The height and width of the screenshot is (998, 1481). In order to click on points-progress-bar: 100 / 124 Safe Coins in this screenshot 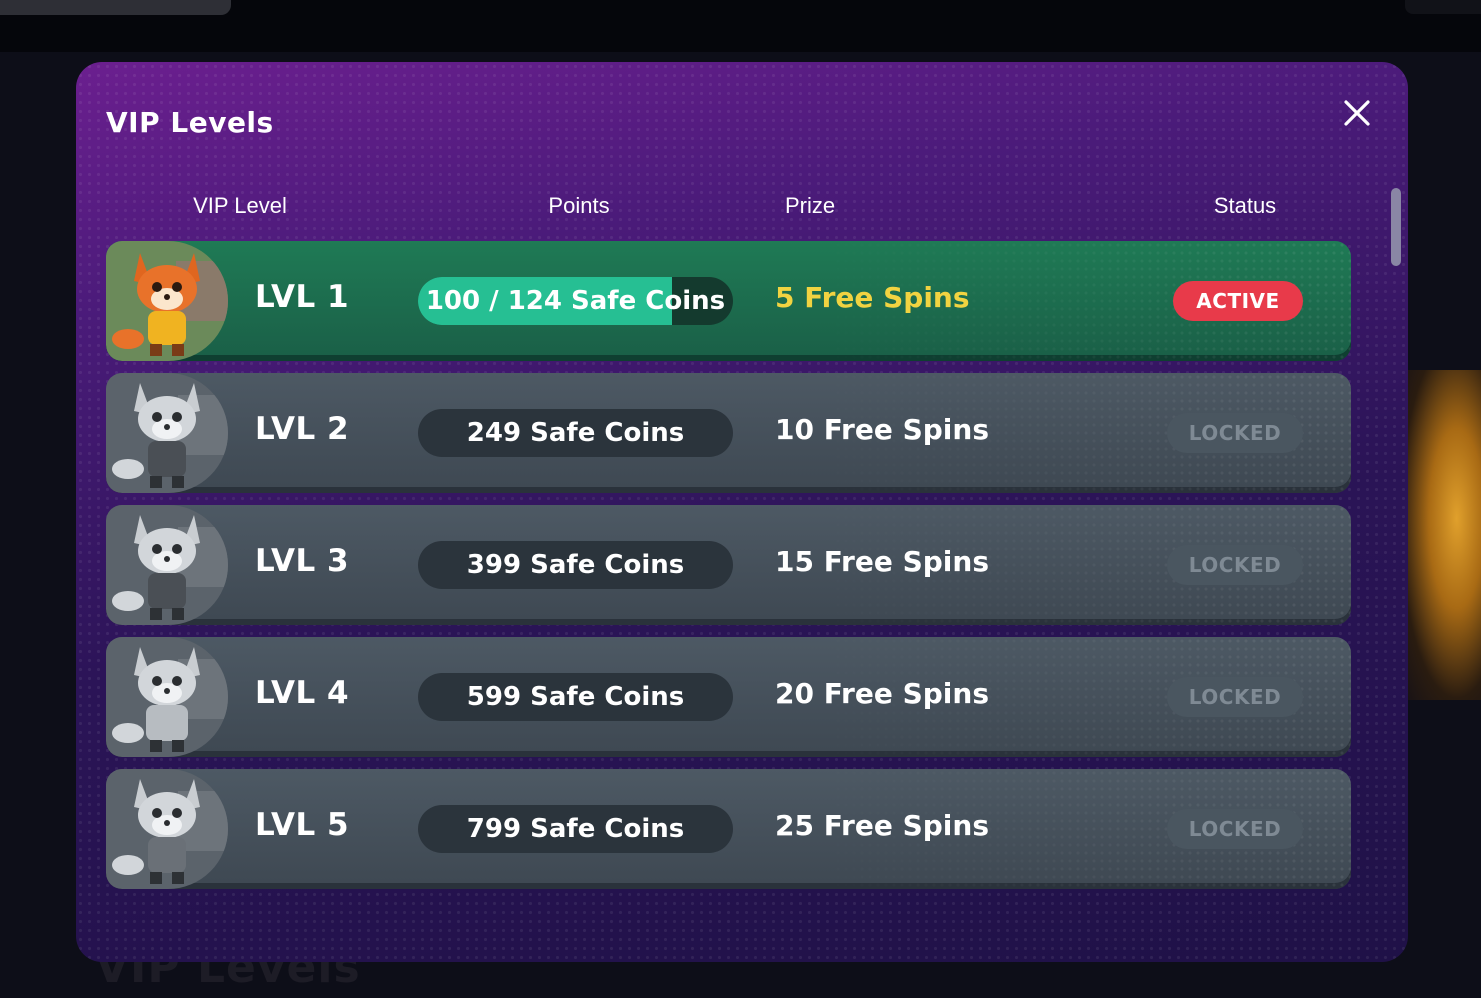, I will do `click(575, 301)`.